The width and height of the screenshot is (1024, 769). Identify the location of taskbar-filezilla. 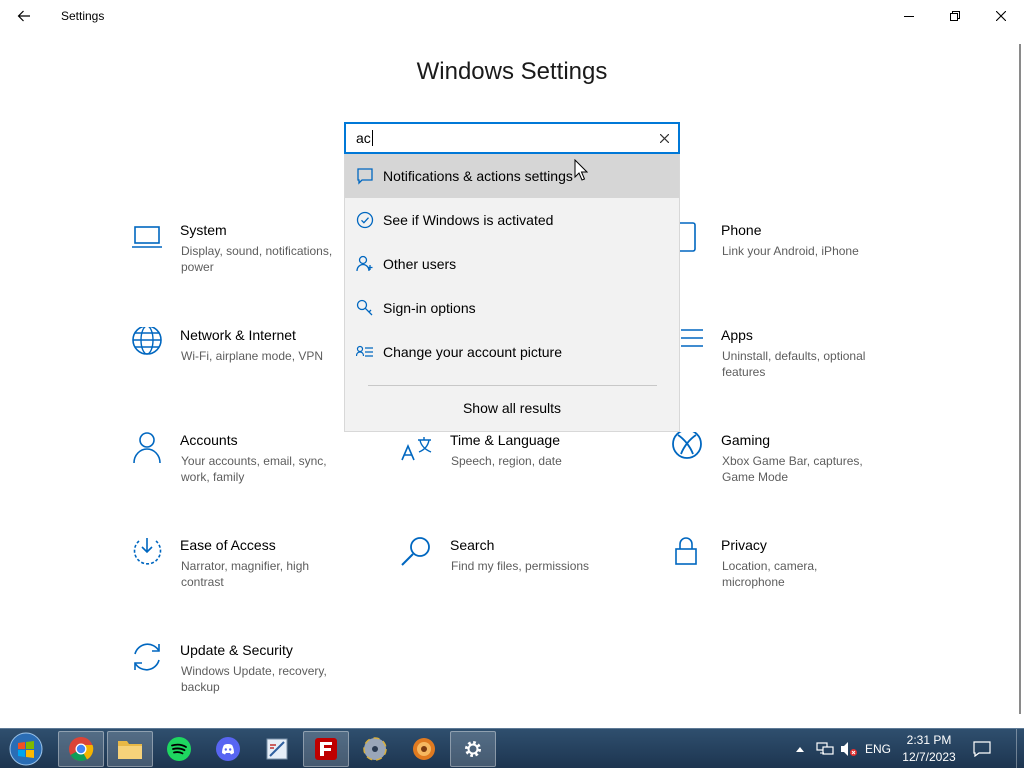
(326, 749).